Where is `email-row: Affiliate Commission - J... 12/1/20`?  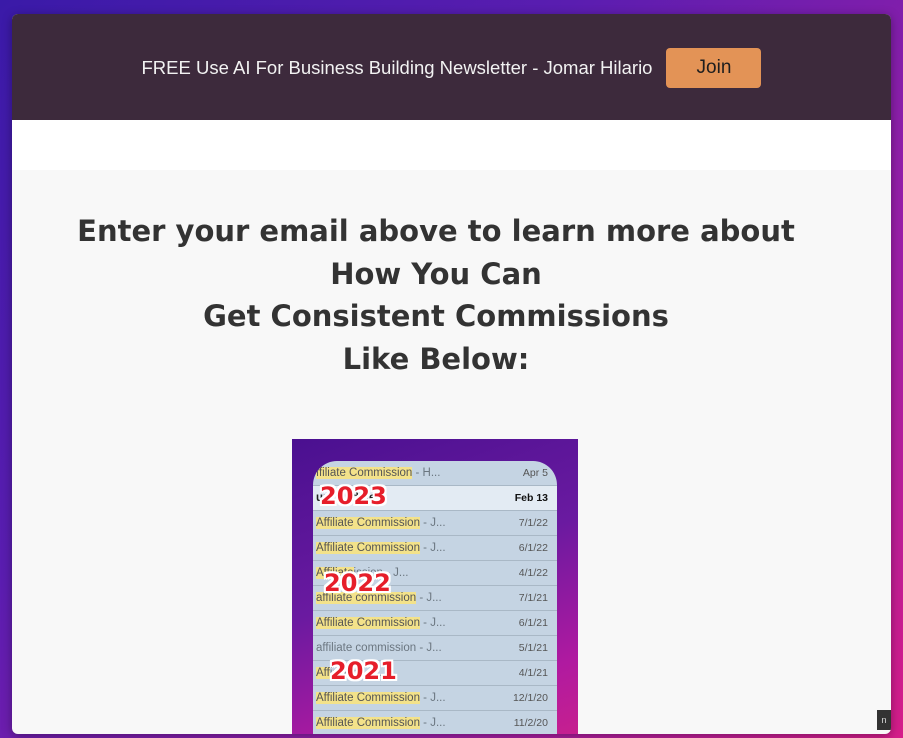
email-row: Affiliate Commission - J... 12/1/20 is located at coordinates (435, 698).